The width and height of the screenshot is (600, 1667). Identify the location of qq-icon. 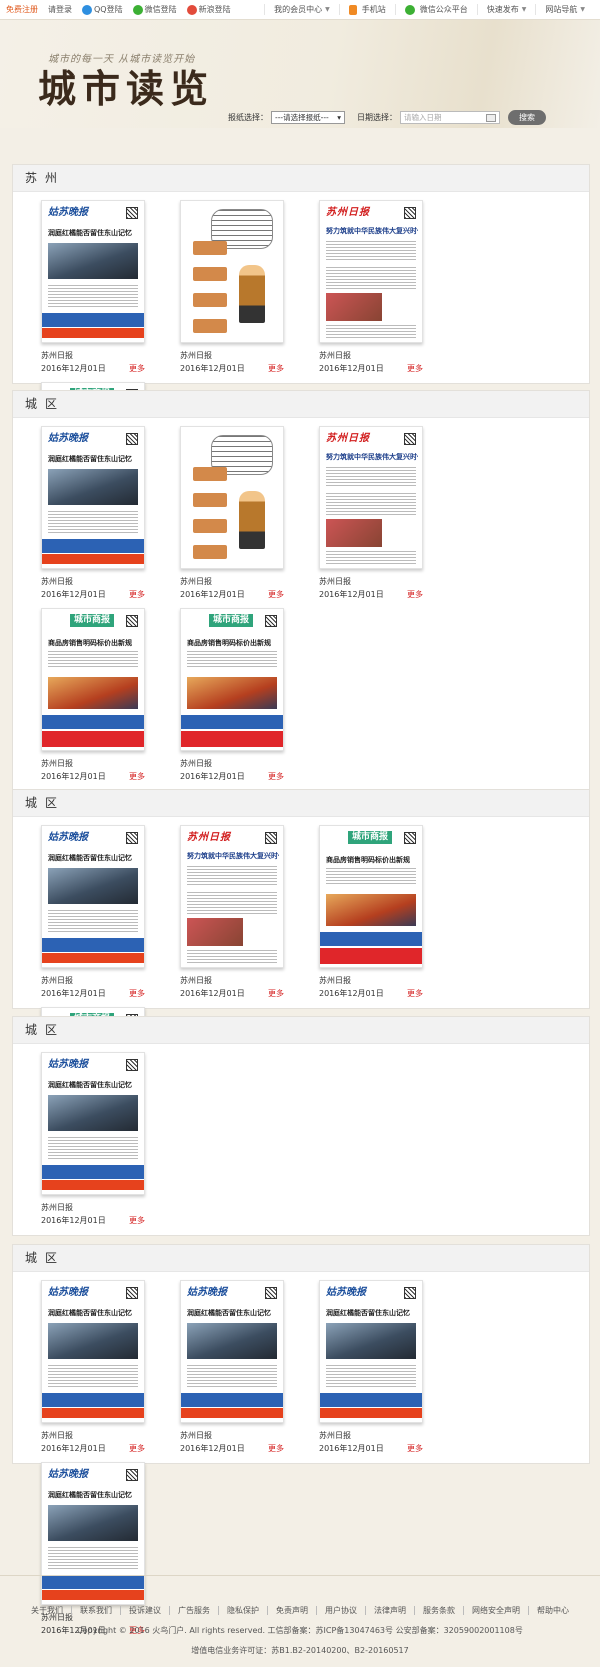
(87, 9).